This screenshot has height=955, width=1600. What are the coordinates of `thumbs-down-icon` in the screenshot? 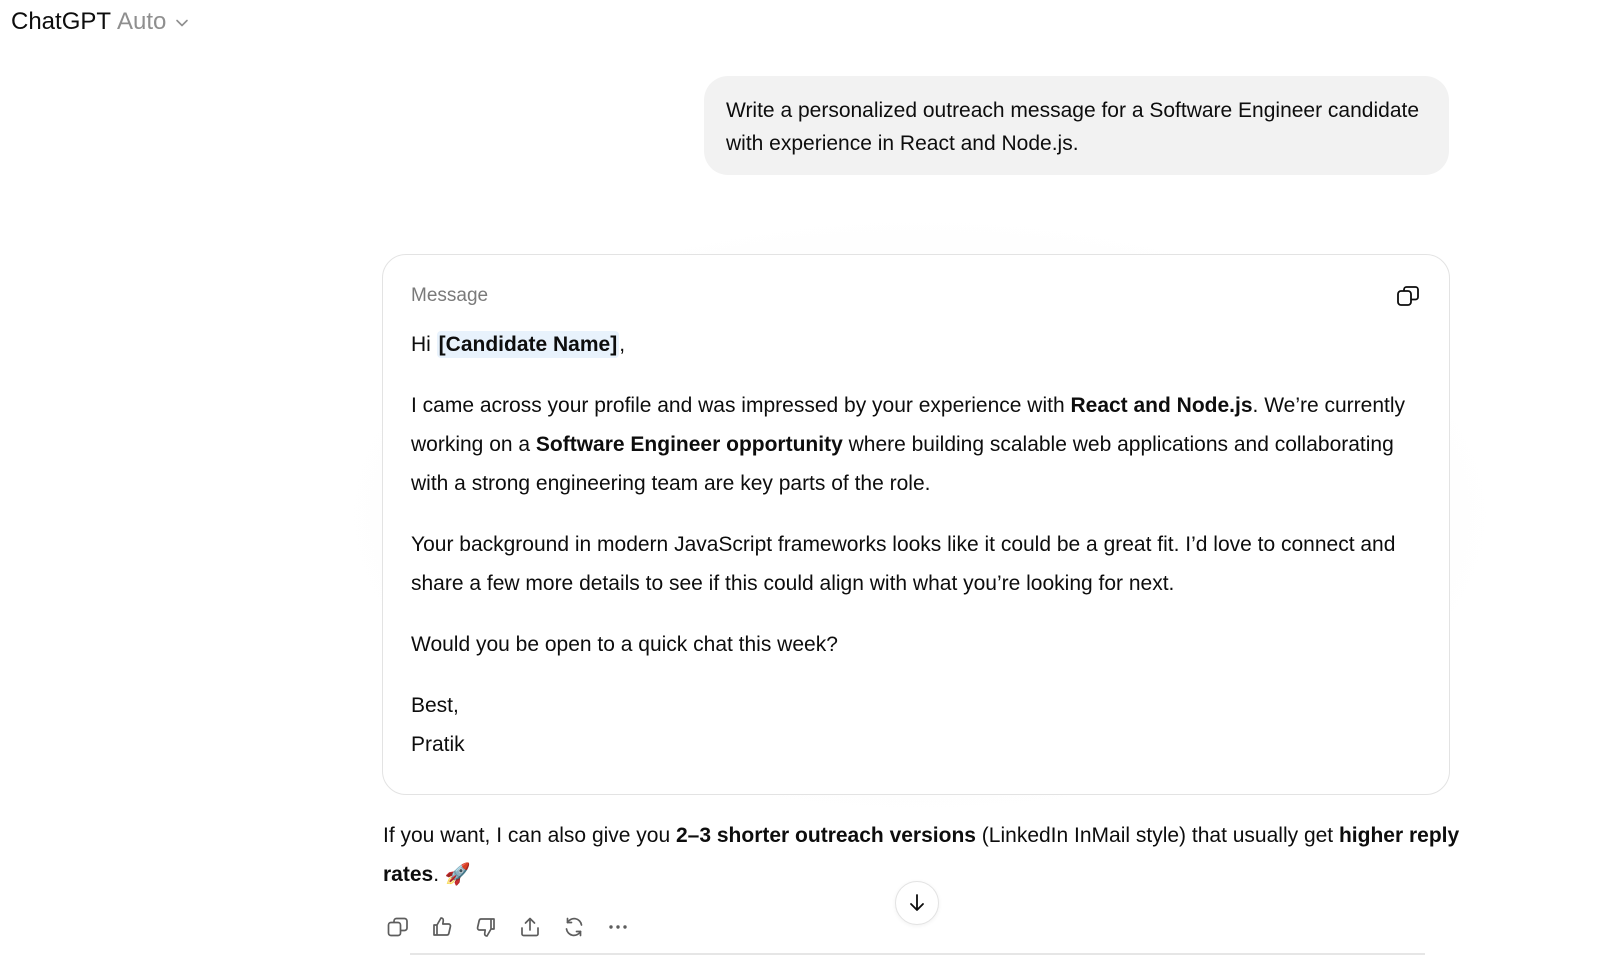 It's located at (486, 927).